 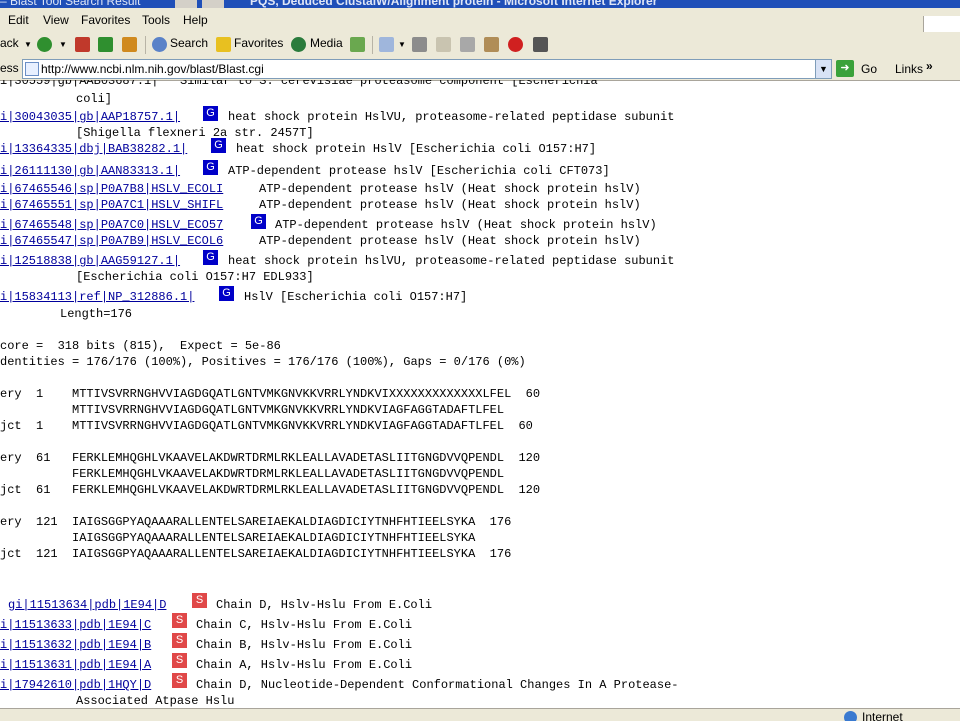 What do you see at coordinates (90, 171) in the screenshot?
I see `hit-accession-link: i|26111130|gb|AAN83313.1|` at bounding box center [90, 171].